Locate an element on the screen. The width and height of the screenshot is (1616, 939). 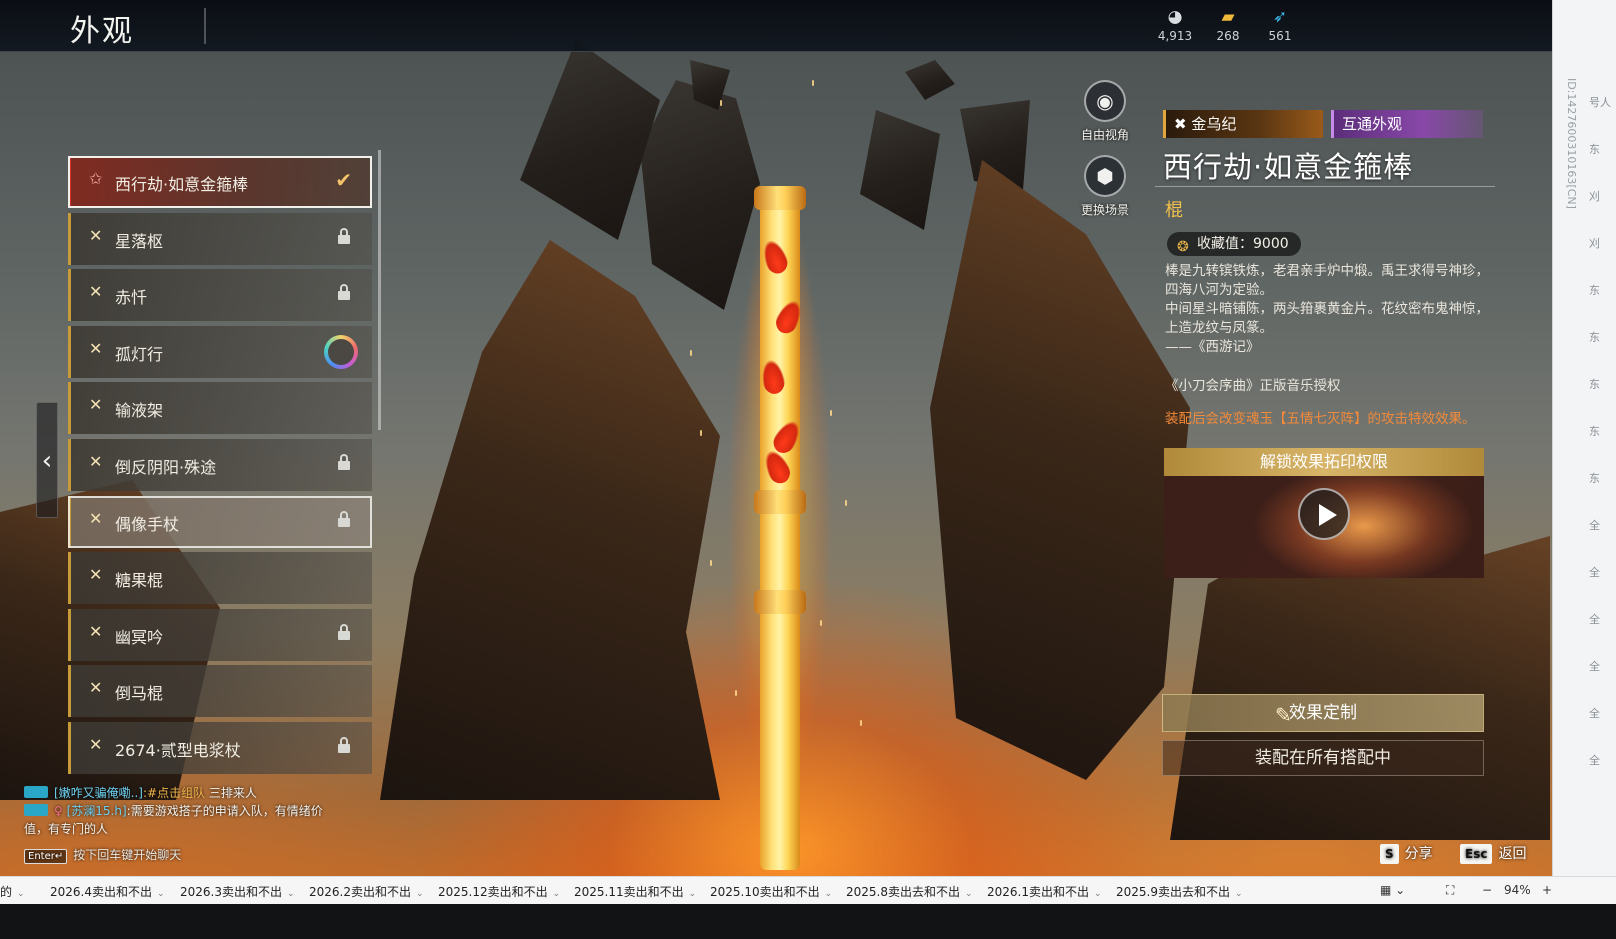
chat-message: ♀ [苏澜15.h]:需要游戏搭子的申请入队，有情绪价值，有专门的人 is located at coordinates (174, 820).